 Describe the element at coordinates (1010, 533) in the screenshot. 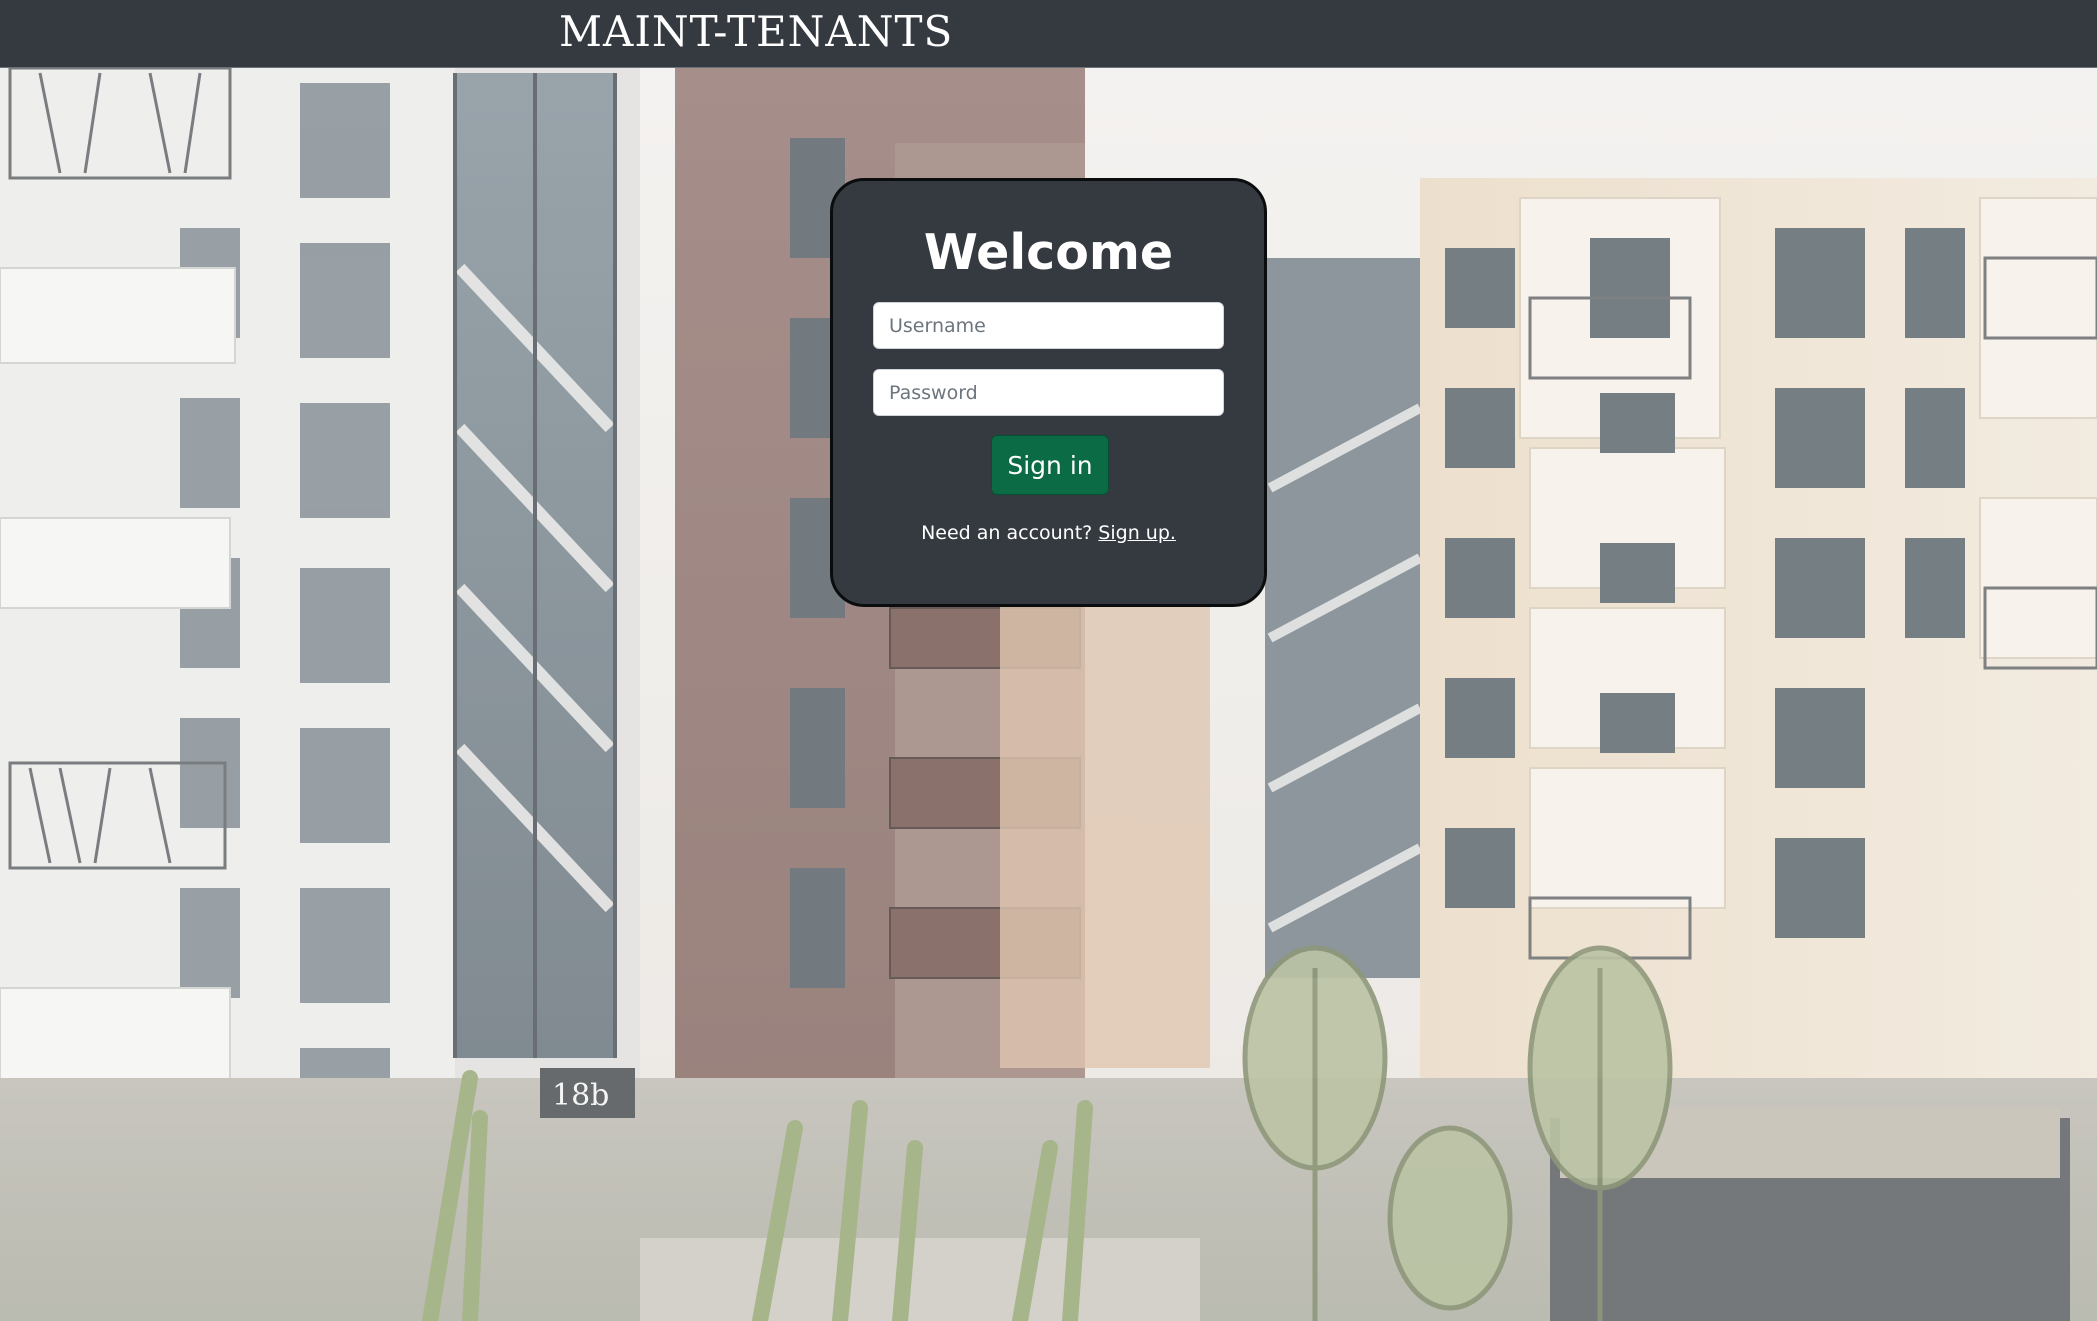

I see `signup-prompt-text: Need an account?` at that location.